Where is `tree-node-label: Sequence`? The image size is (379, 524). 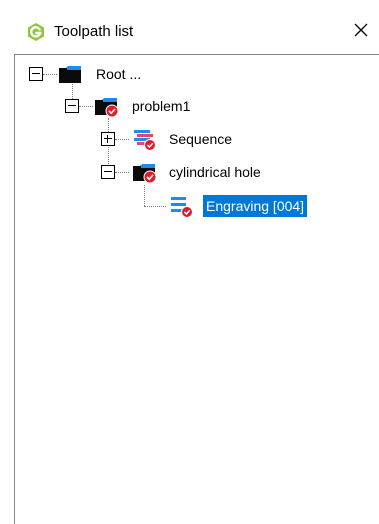
tree-node-label: Sequence is located at coordinates (201, 139).